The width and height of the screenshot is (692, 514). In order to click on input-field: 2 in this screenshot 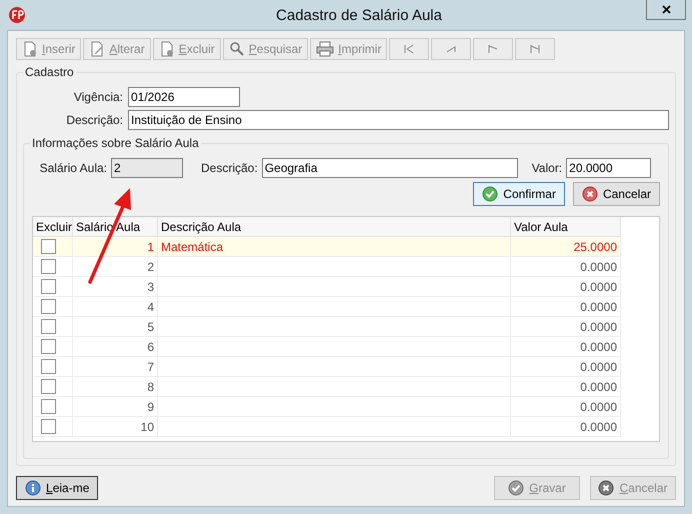, I will do `click(147, 168)`.